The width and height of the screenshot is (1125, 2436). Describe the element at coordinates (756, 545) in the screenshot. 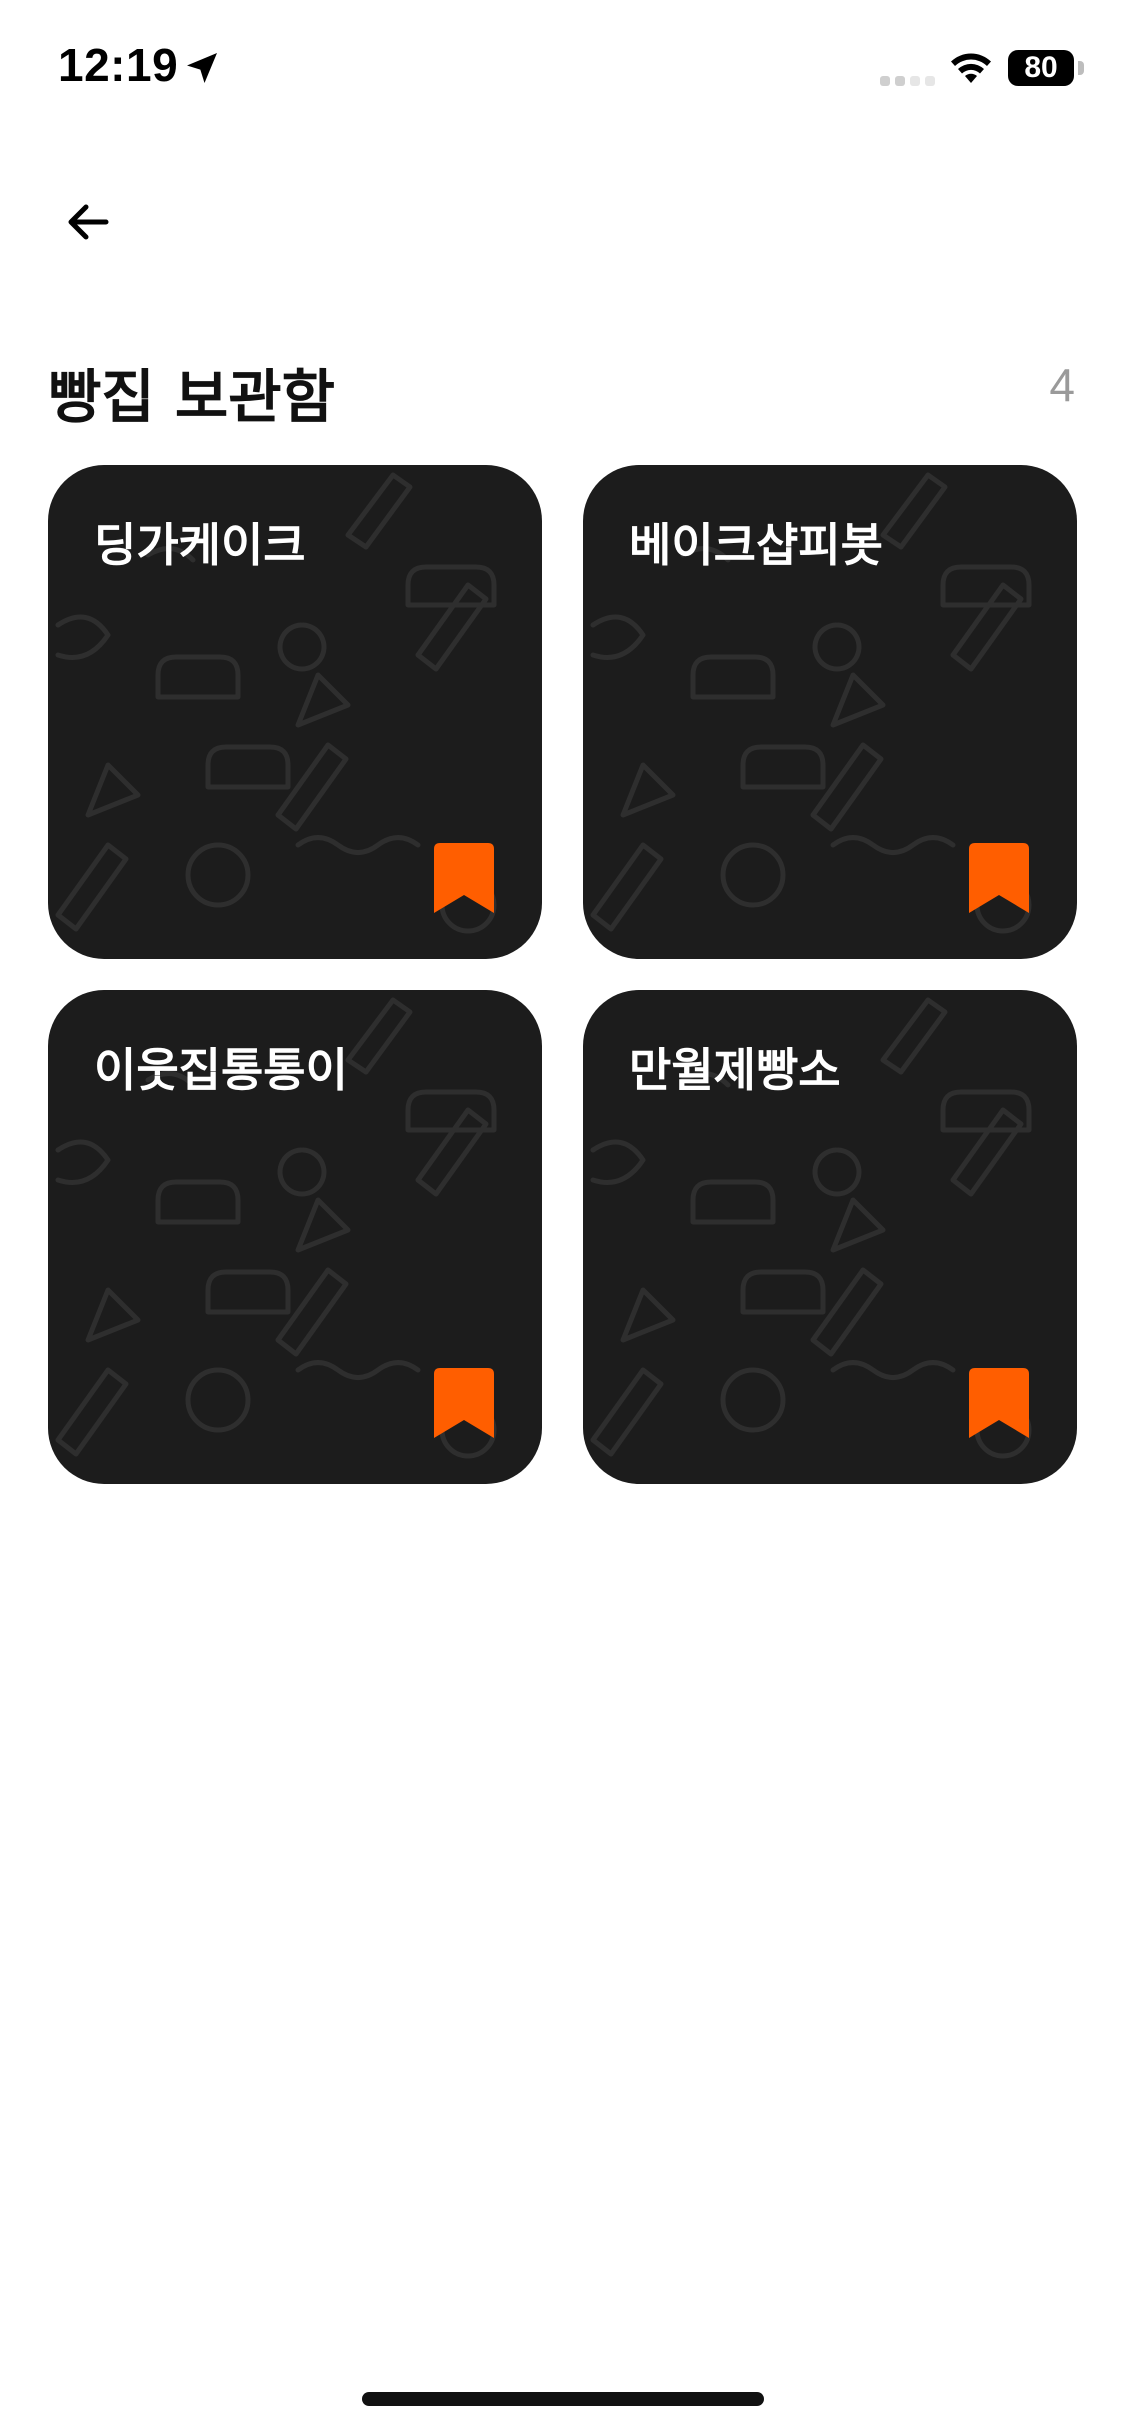

I see `bakery-name: 베이크샵피봇` at that location.